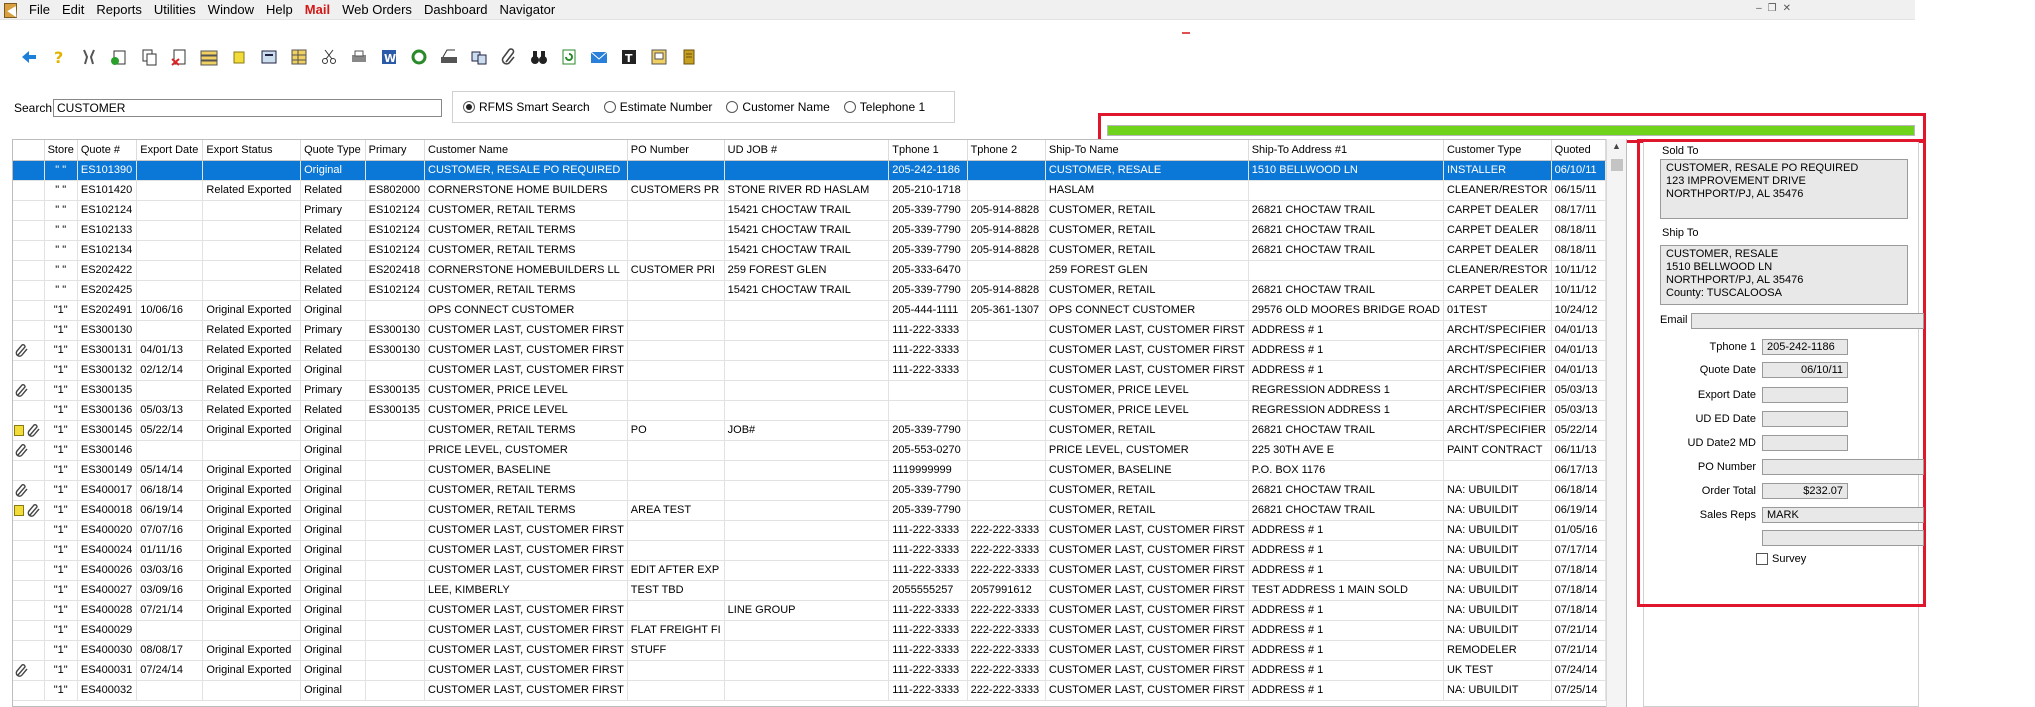  I want to click on radio-telephone-1: Telephone 1, so click(884, 107).